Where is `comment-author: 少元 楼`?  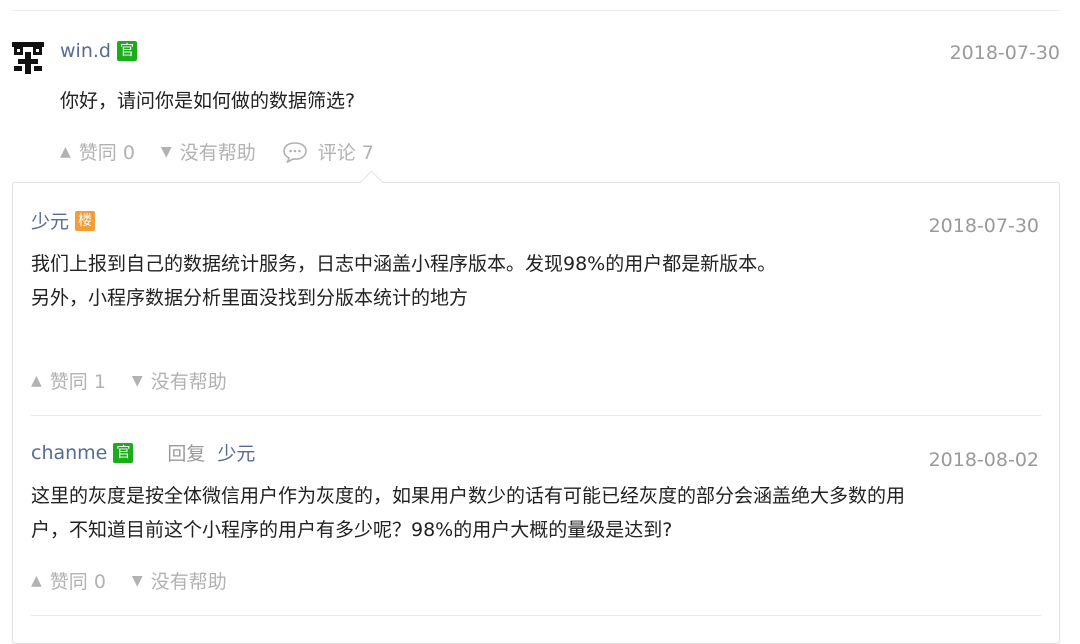
comment-author: 少元 楼 is located at coordinates (63, 220).